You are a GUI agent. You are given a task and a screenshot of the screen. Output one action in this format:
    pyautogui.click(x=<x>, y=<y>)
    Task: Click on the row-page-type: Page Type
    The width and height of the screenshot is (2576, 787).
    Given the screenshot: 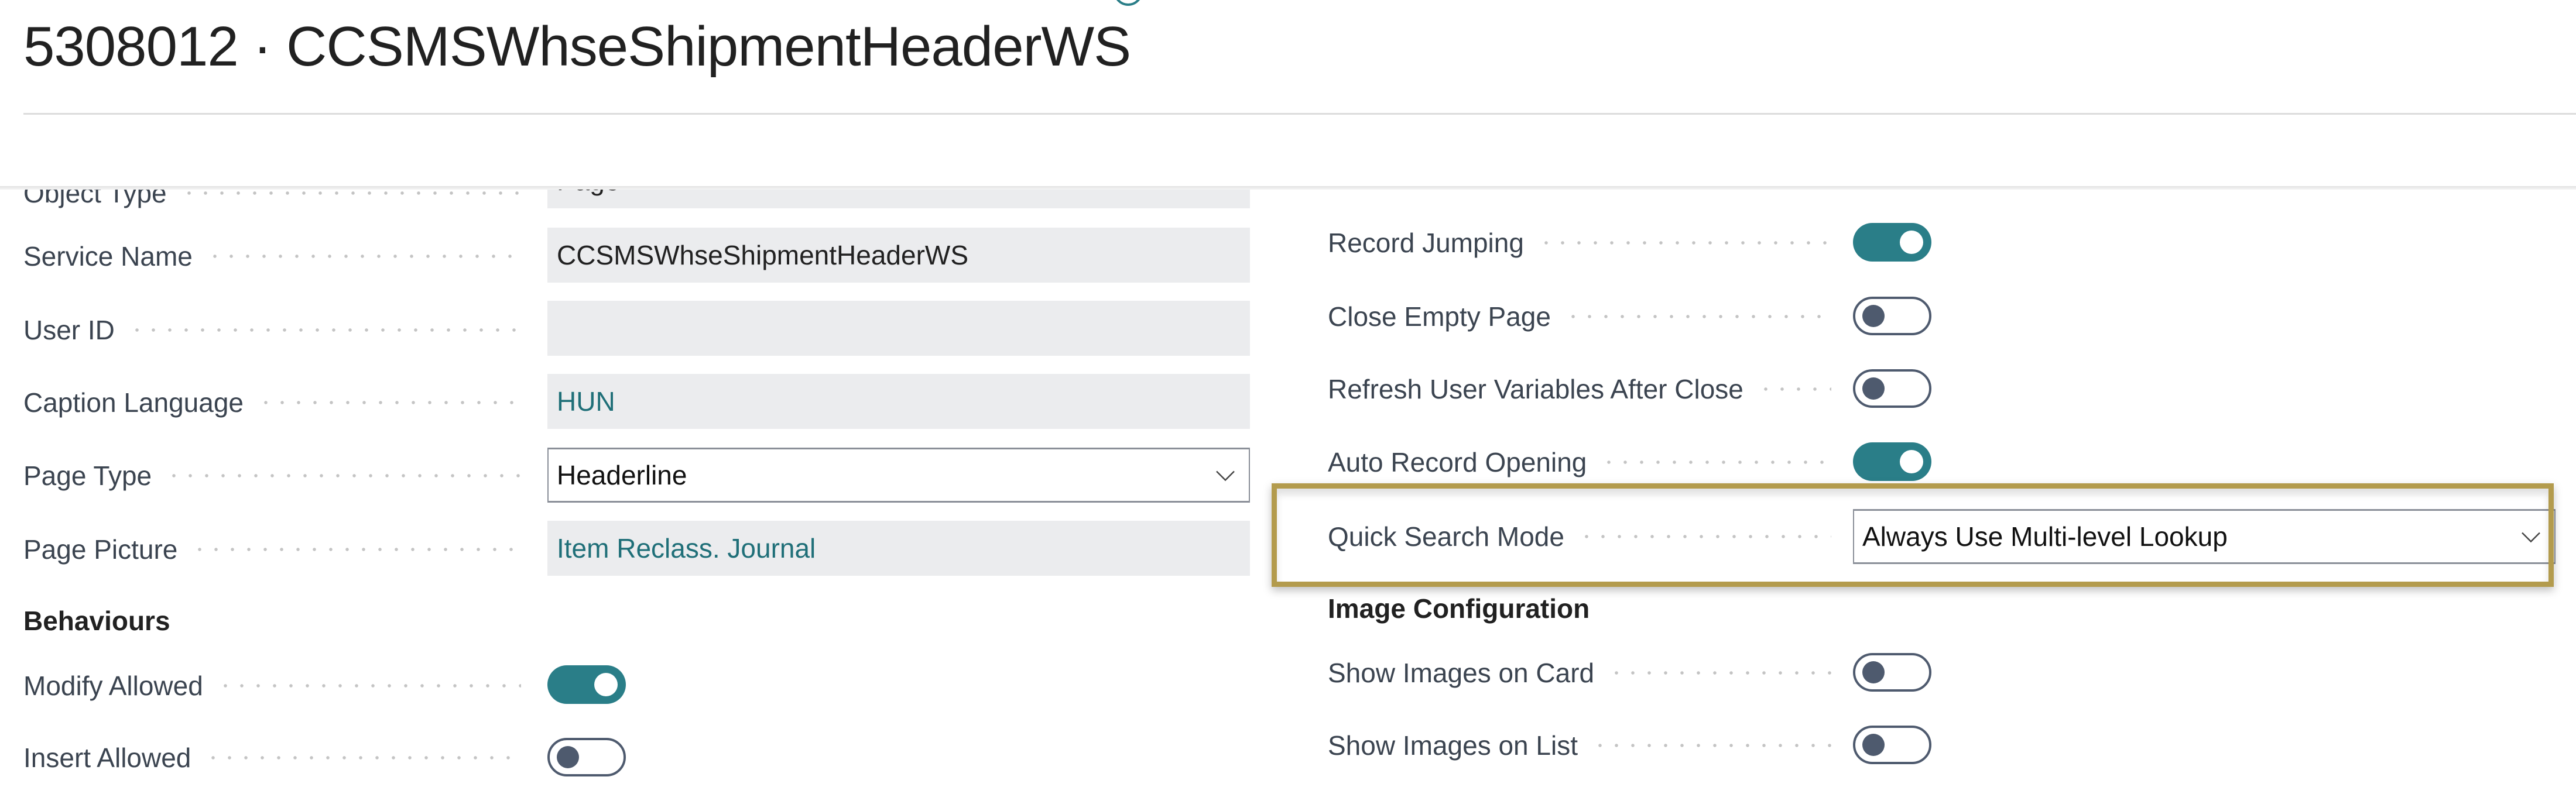 What is the action you would take?
    pyautogui.click(x=278, y=476)
    